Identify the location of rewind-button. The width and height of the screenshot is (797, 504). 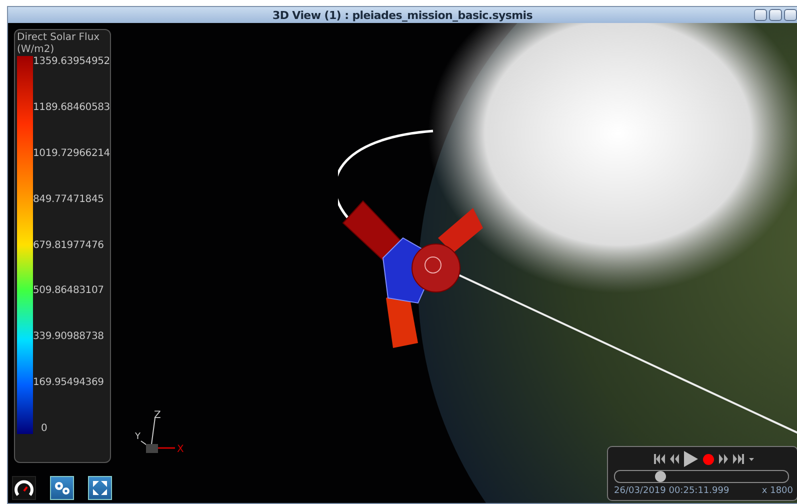
(674, 459).